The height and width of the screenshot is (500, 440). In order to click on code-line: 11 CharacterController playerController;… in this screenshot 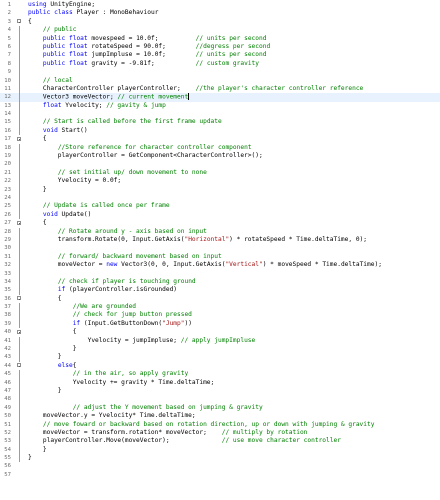, I will do `click(220, 89)`.